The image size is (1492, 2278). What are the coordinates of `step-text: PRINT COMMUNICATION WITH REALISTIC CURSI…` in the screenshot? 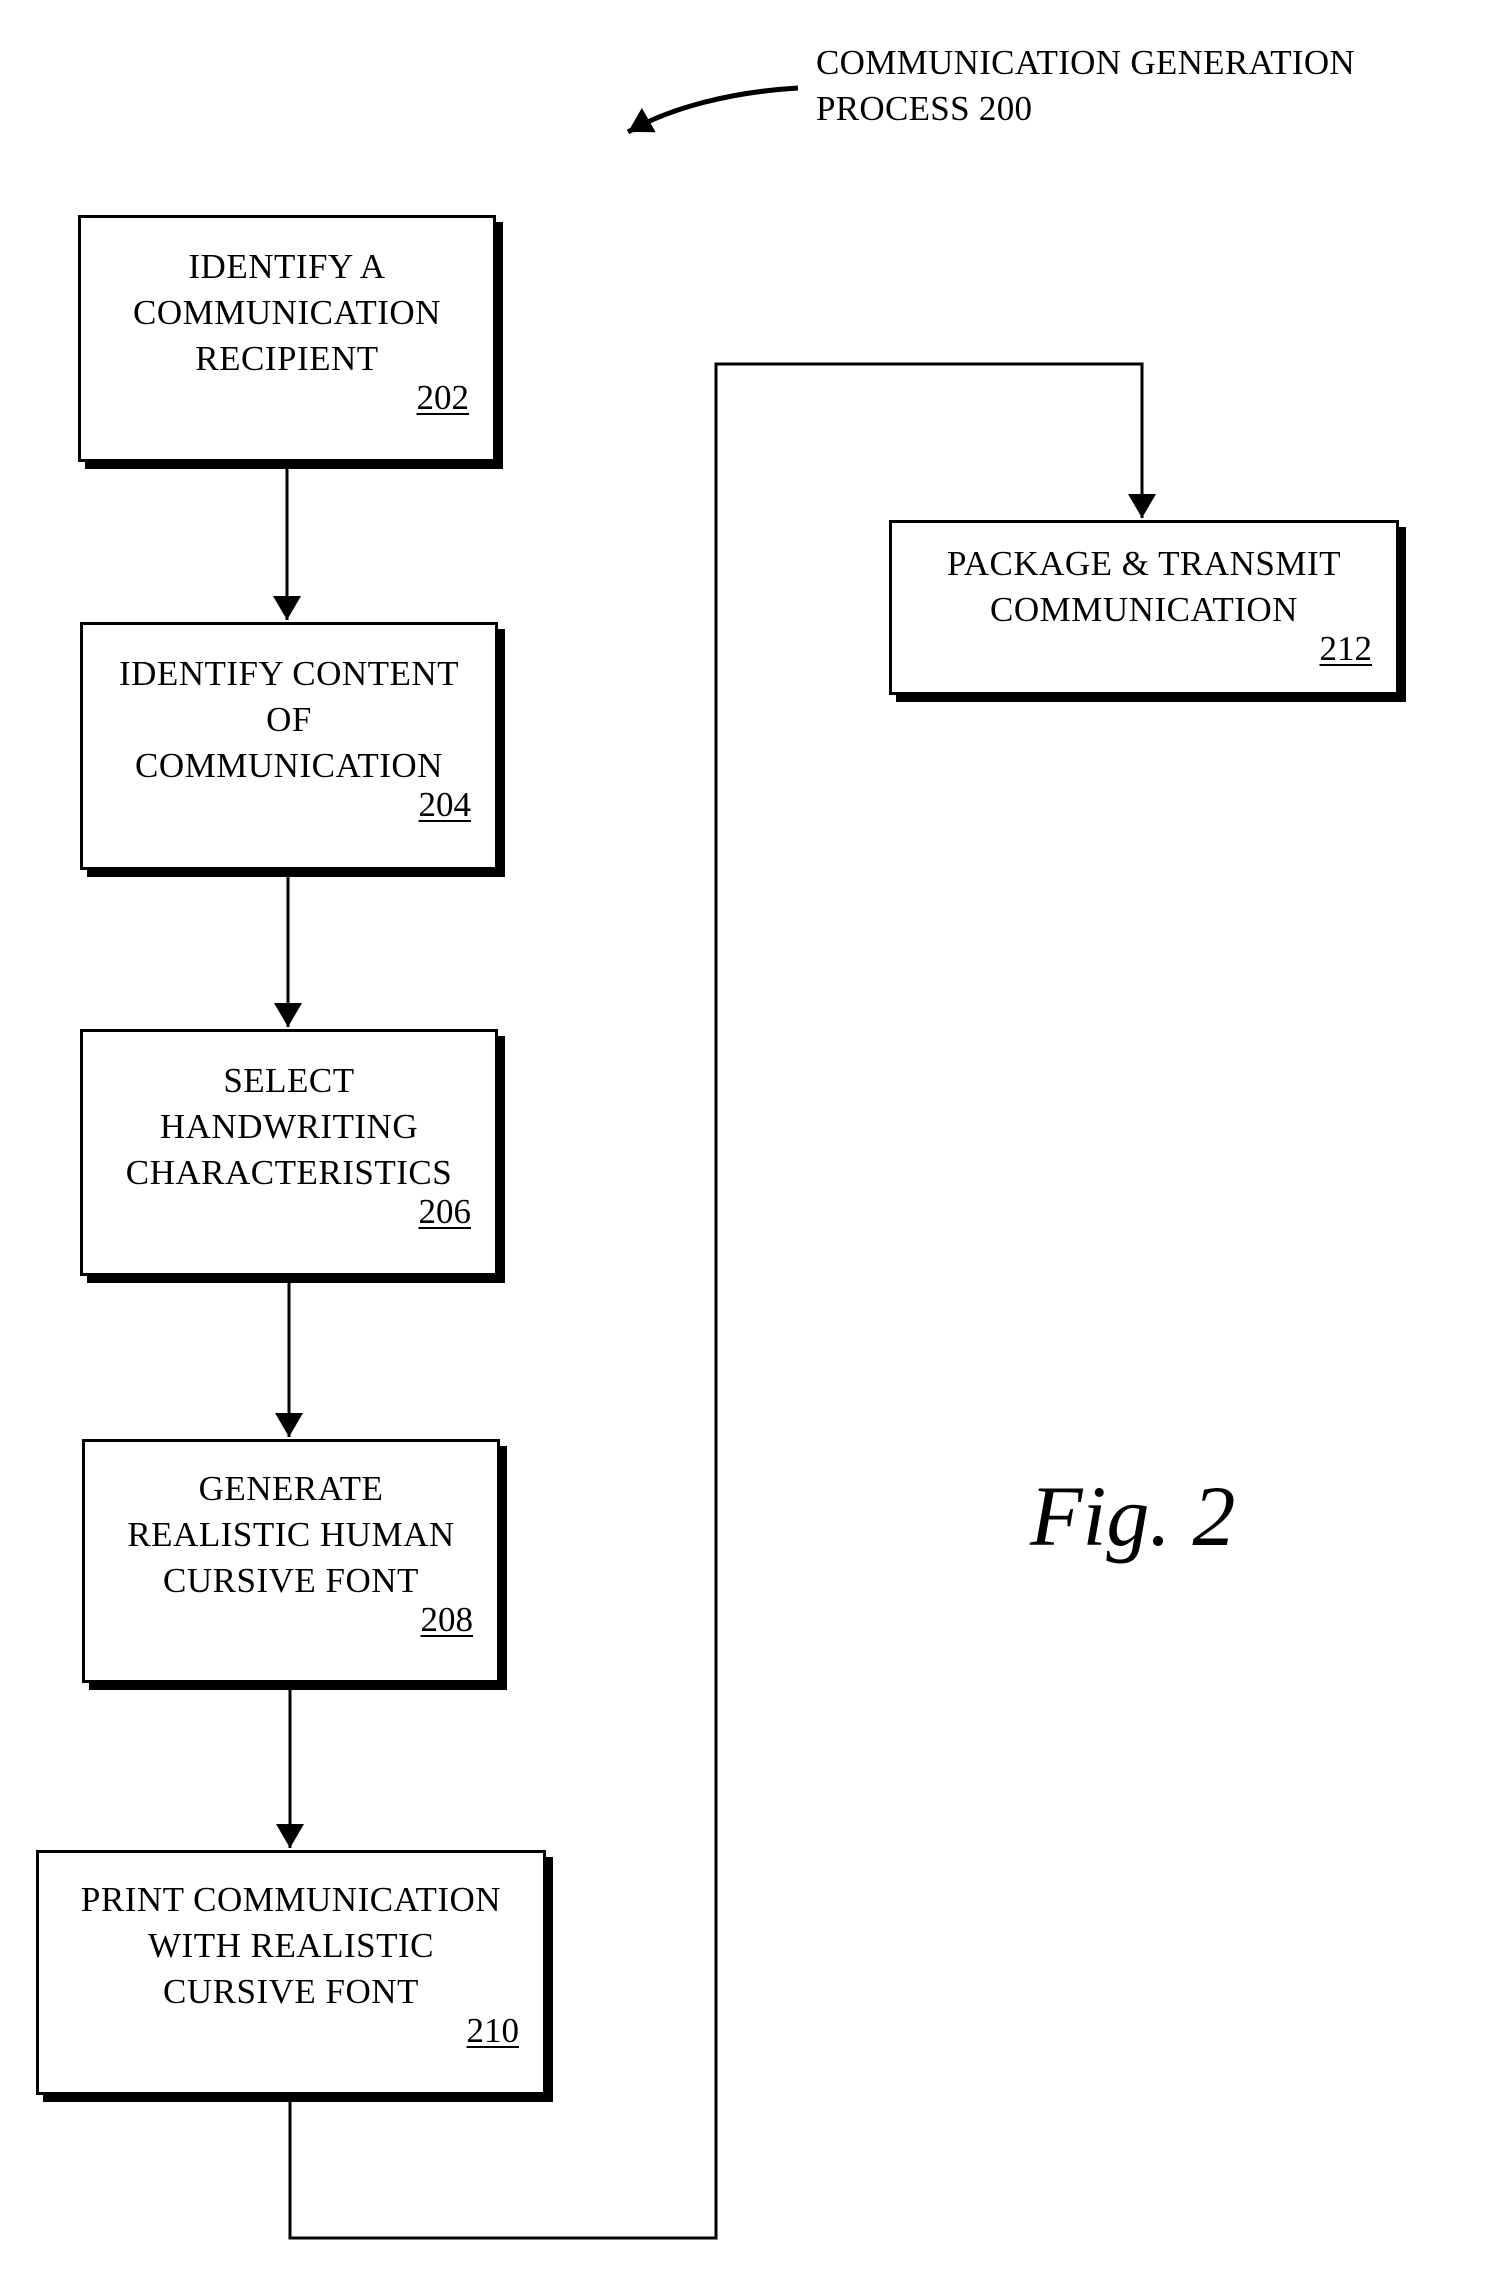 It's located at (291, 1945).